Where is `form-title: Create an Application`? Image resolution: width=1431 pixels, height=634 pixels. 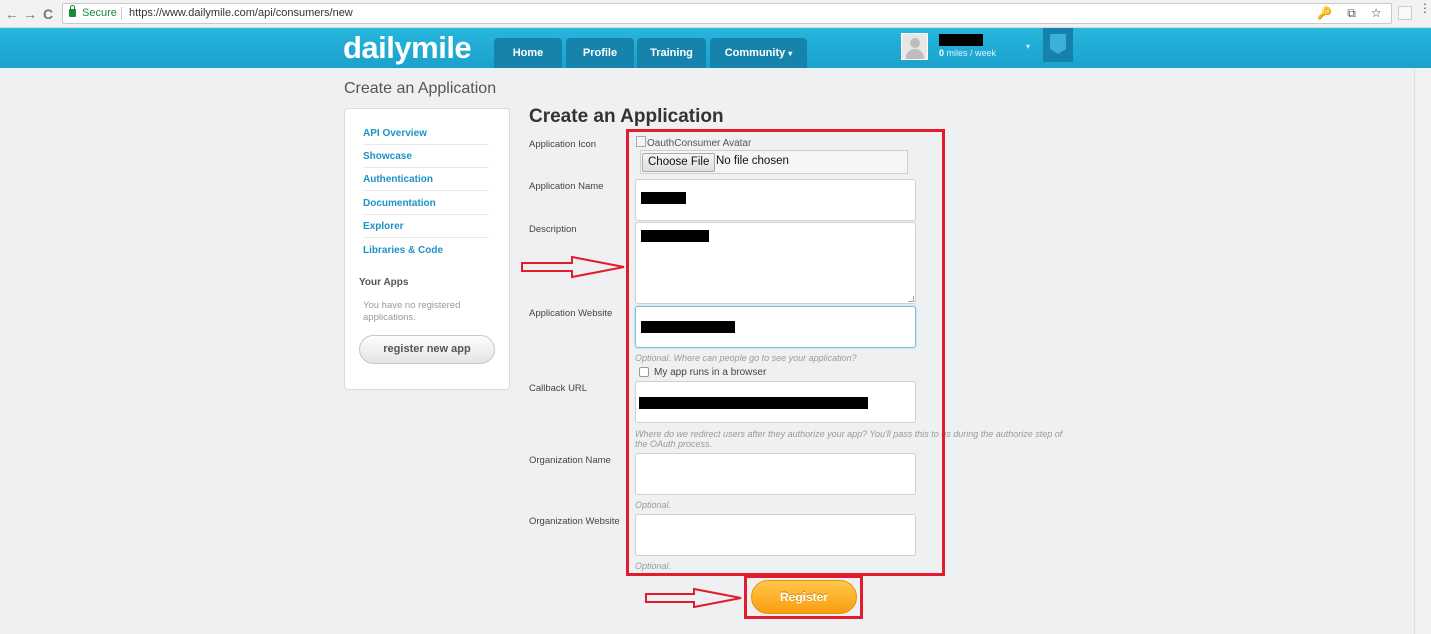
form-title: Create an Application is located at coordinates (626, 116).